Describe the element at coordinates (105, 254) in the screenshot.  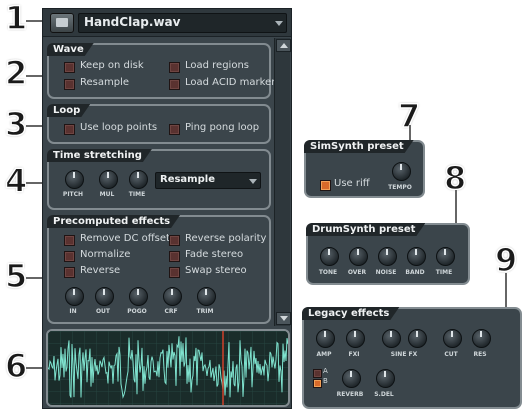
I see `normalize-label: Normalize` at that location.